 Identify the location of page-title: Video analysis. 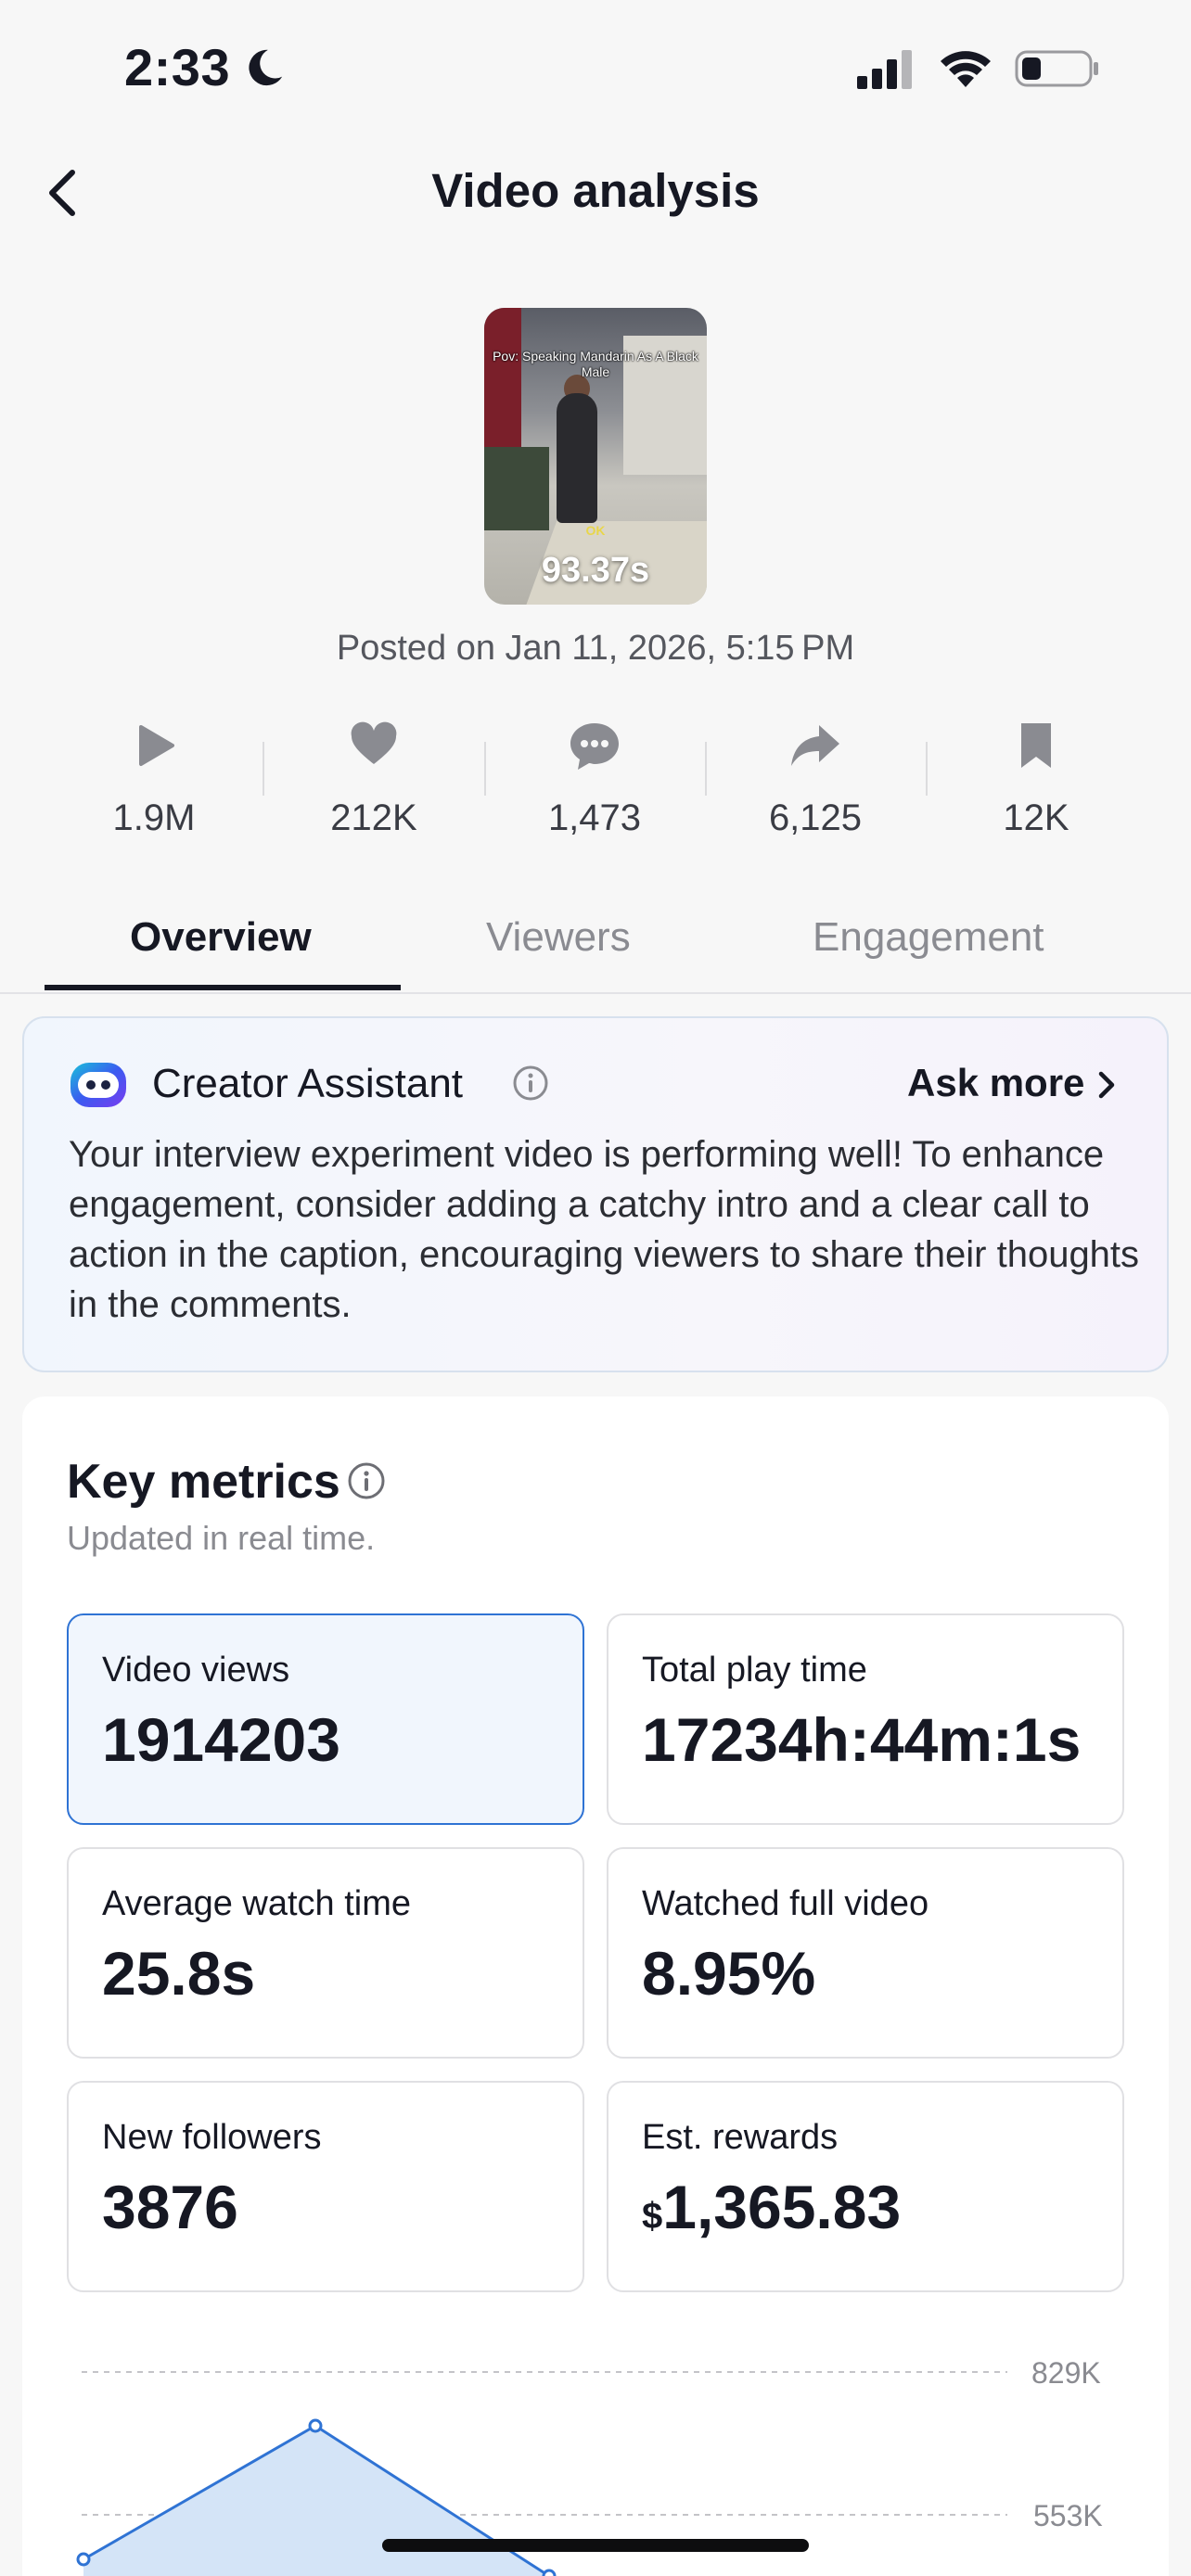
(595, 191).